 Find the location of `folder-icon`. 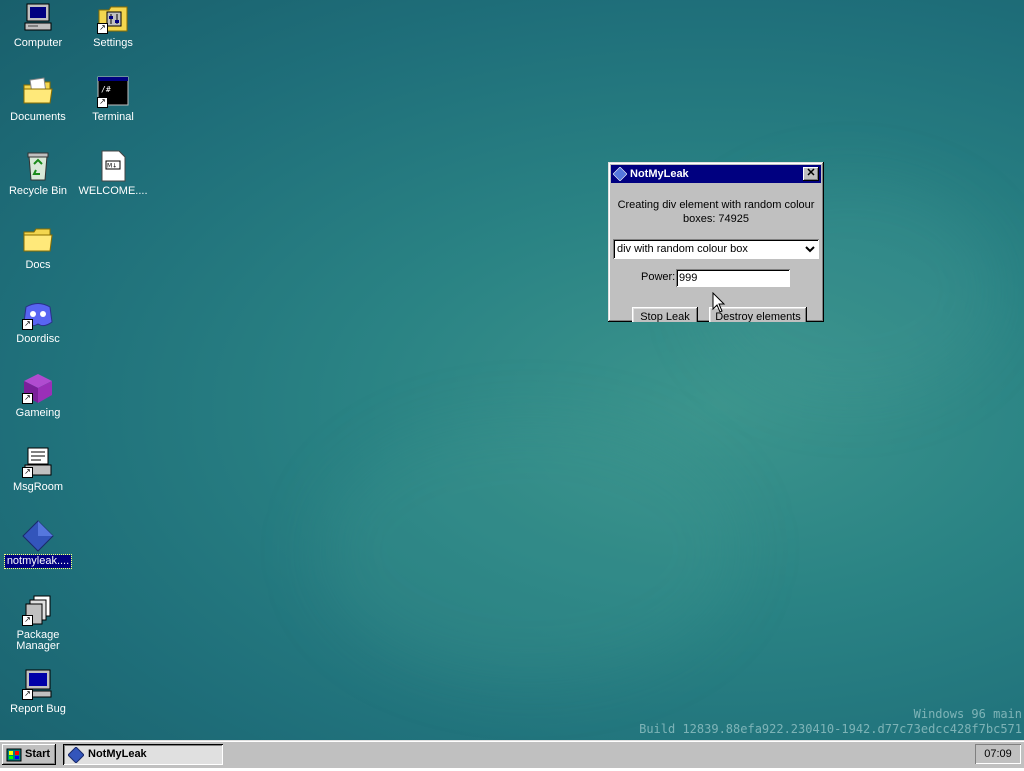

folder-icon is located at coordinates (38, 240).